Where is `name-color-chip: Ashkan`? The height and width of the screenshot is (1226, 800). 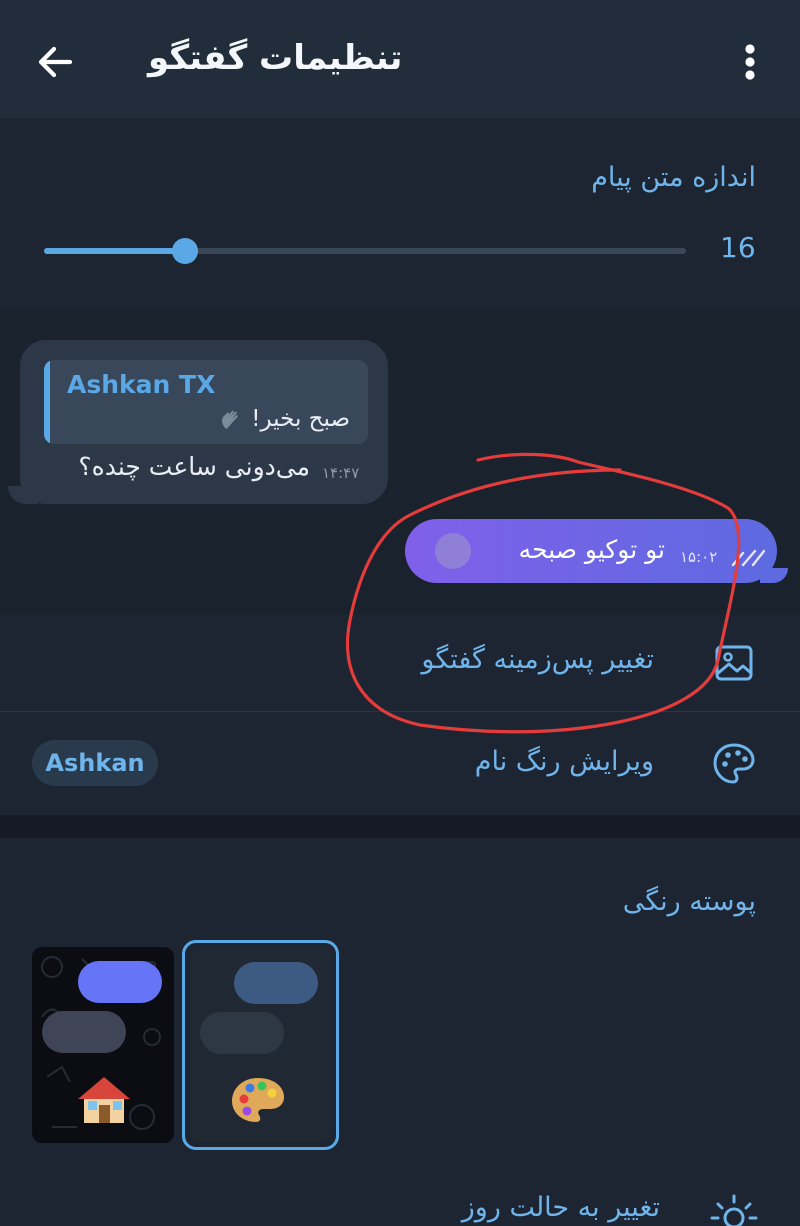
name-color-chip: Ashkan is located at coordinates (95, 763).